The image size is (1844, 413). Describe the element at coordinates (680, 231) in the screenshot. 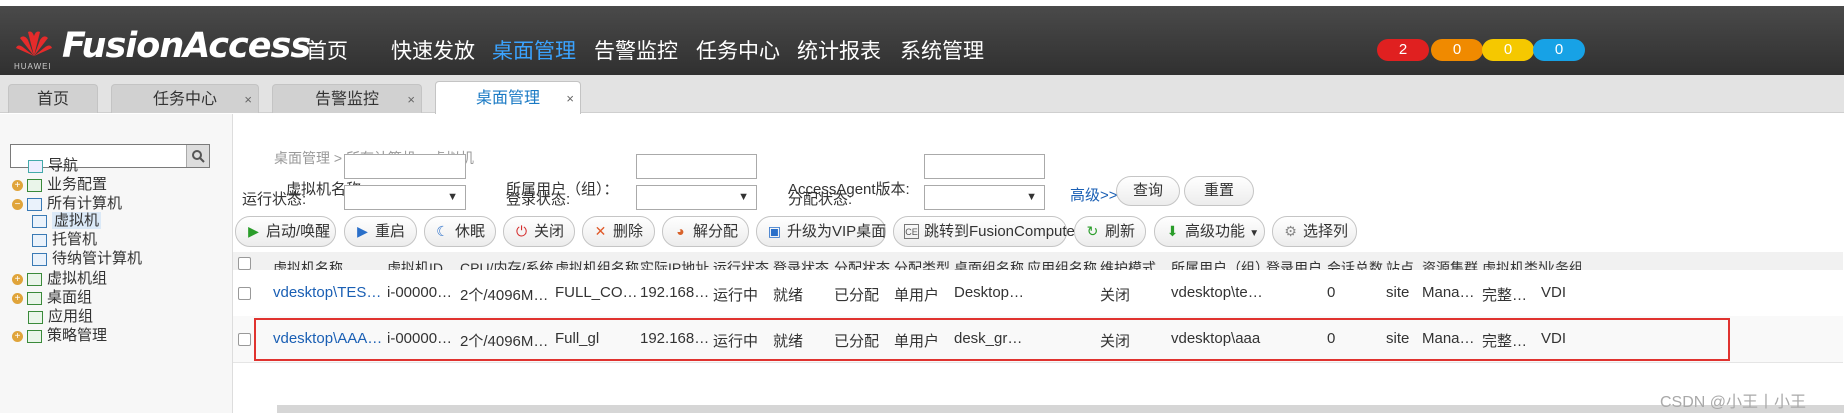

I see `pie-icon: ◕` at that location.